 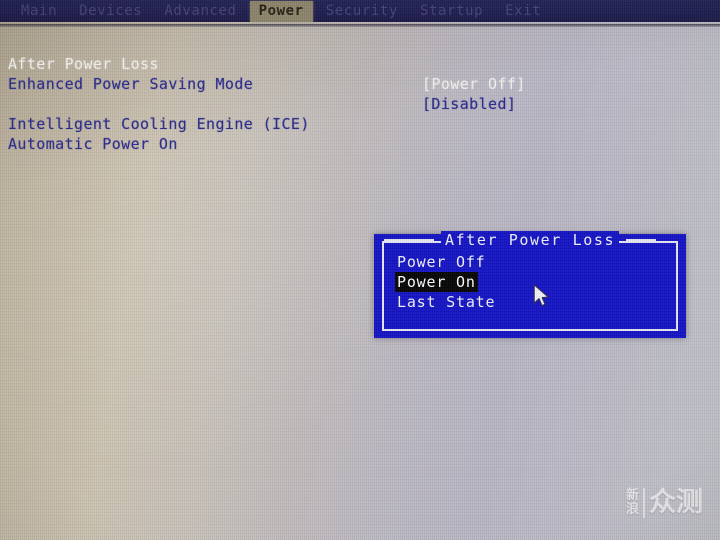 What do you see at coordinates (633, 509) in the screenshot?
I see `watermark-small-line2: 浪` at bounding box center [633, 509].